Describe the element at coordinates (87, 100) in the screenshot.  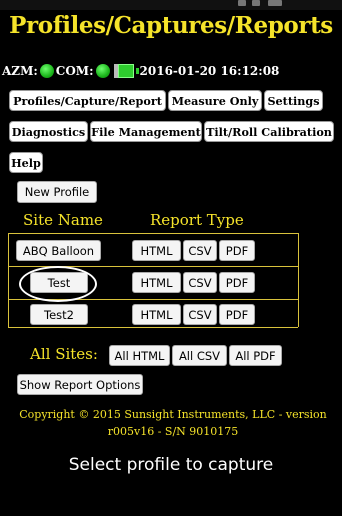
I see `tab-profiles-capture-report: Profiles/Capture/Report` at that location.